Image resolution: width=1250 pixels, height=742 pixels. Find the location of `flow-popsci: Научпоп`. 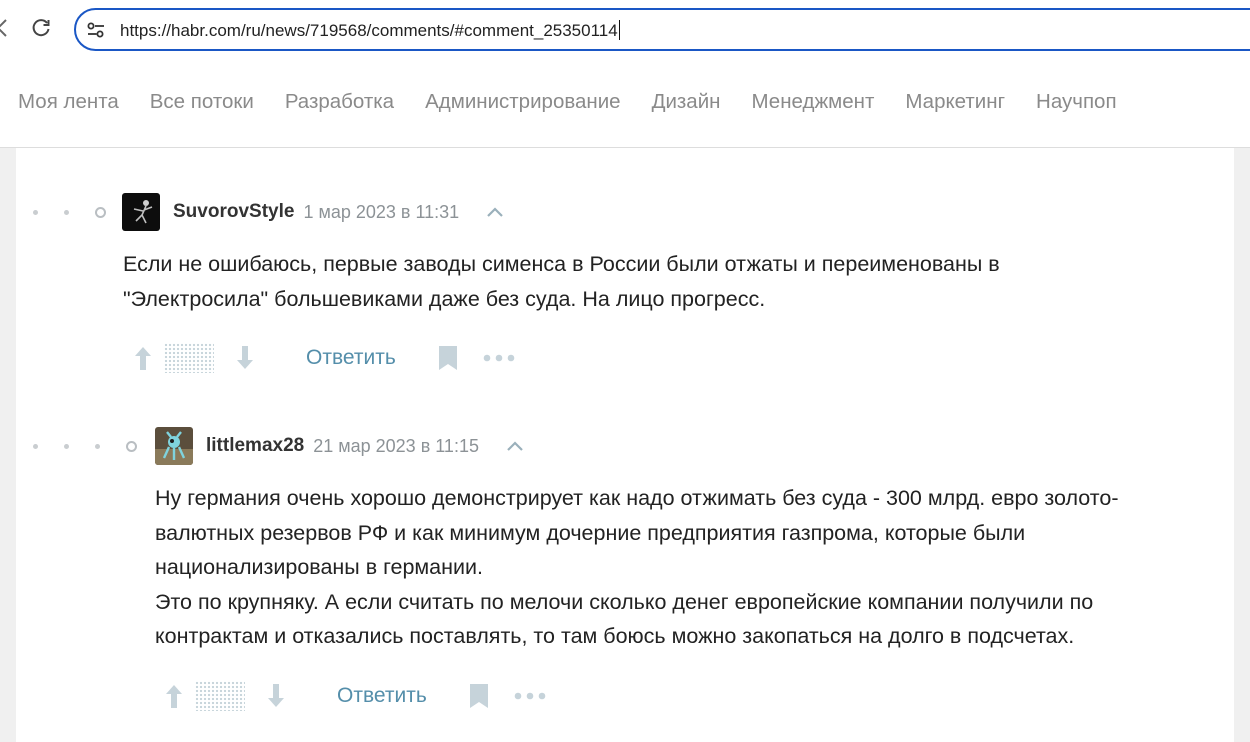

flow-popsci: Научпоп is located at coordinates (1076, 102).